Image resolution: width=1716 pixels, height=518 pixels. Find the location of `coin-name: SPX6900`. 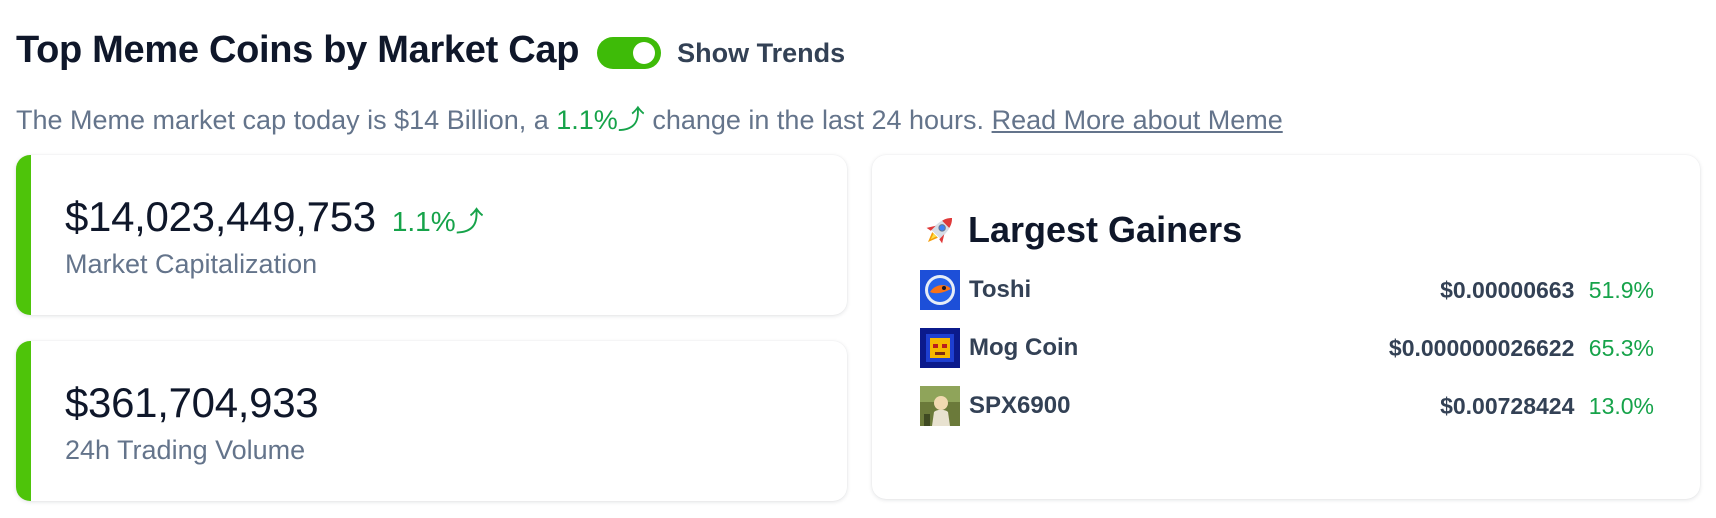

coin-name: SPX6900 is located at coordinates (1020, 405).